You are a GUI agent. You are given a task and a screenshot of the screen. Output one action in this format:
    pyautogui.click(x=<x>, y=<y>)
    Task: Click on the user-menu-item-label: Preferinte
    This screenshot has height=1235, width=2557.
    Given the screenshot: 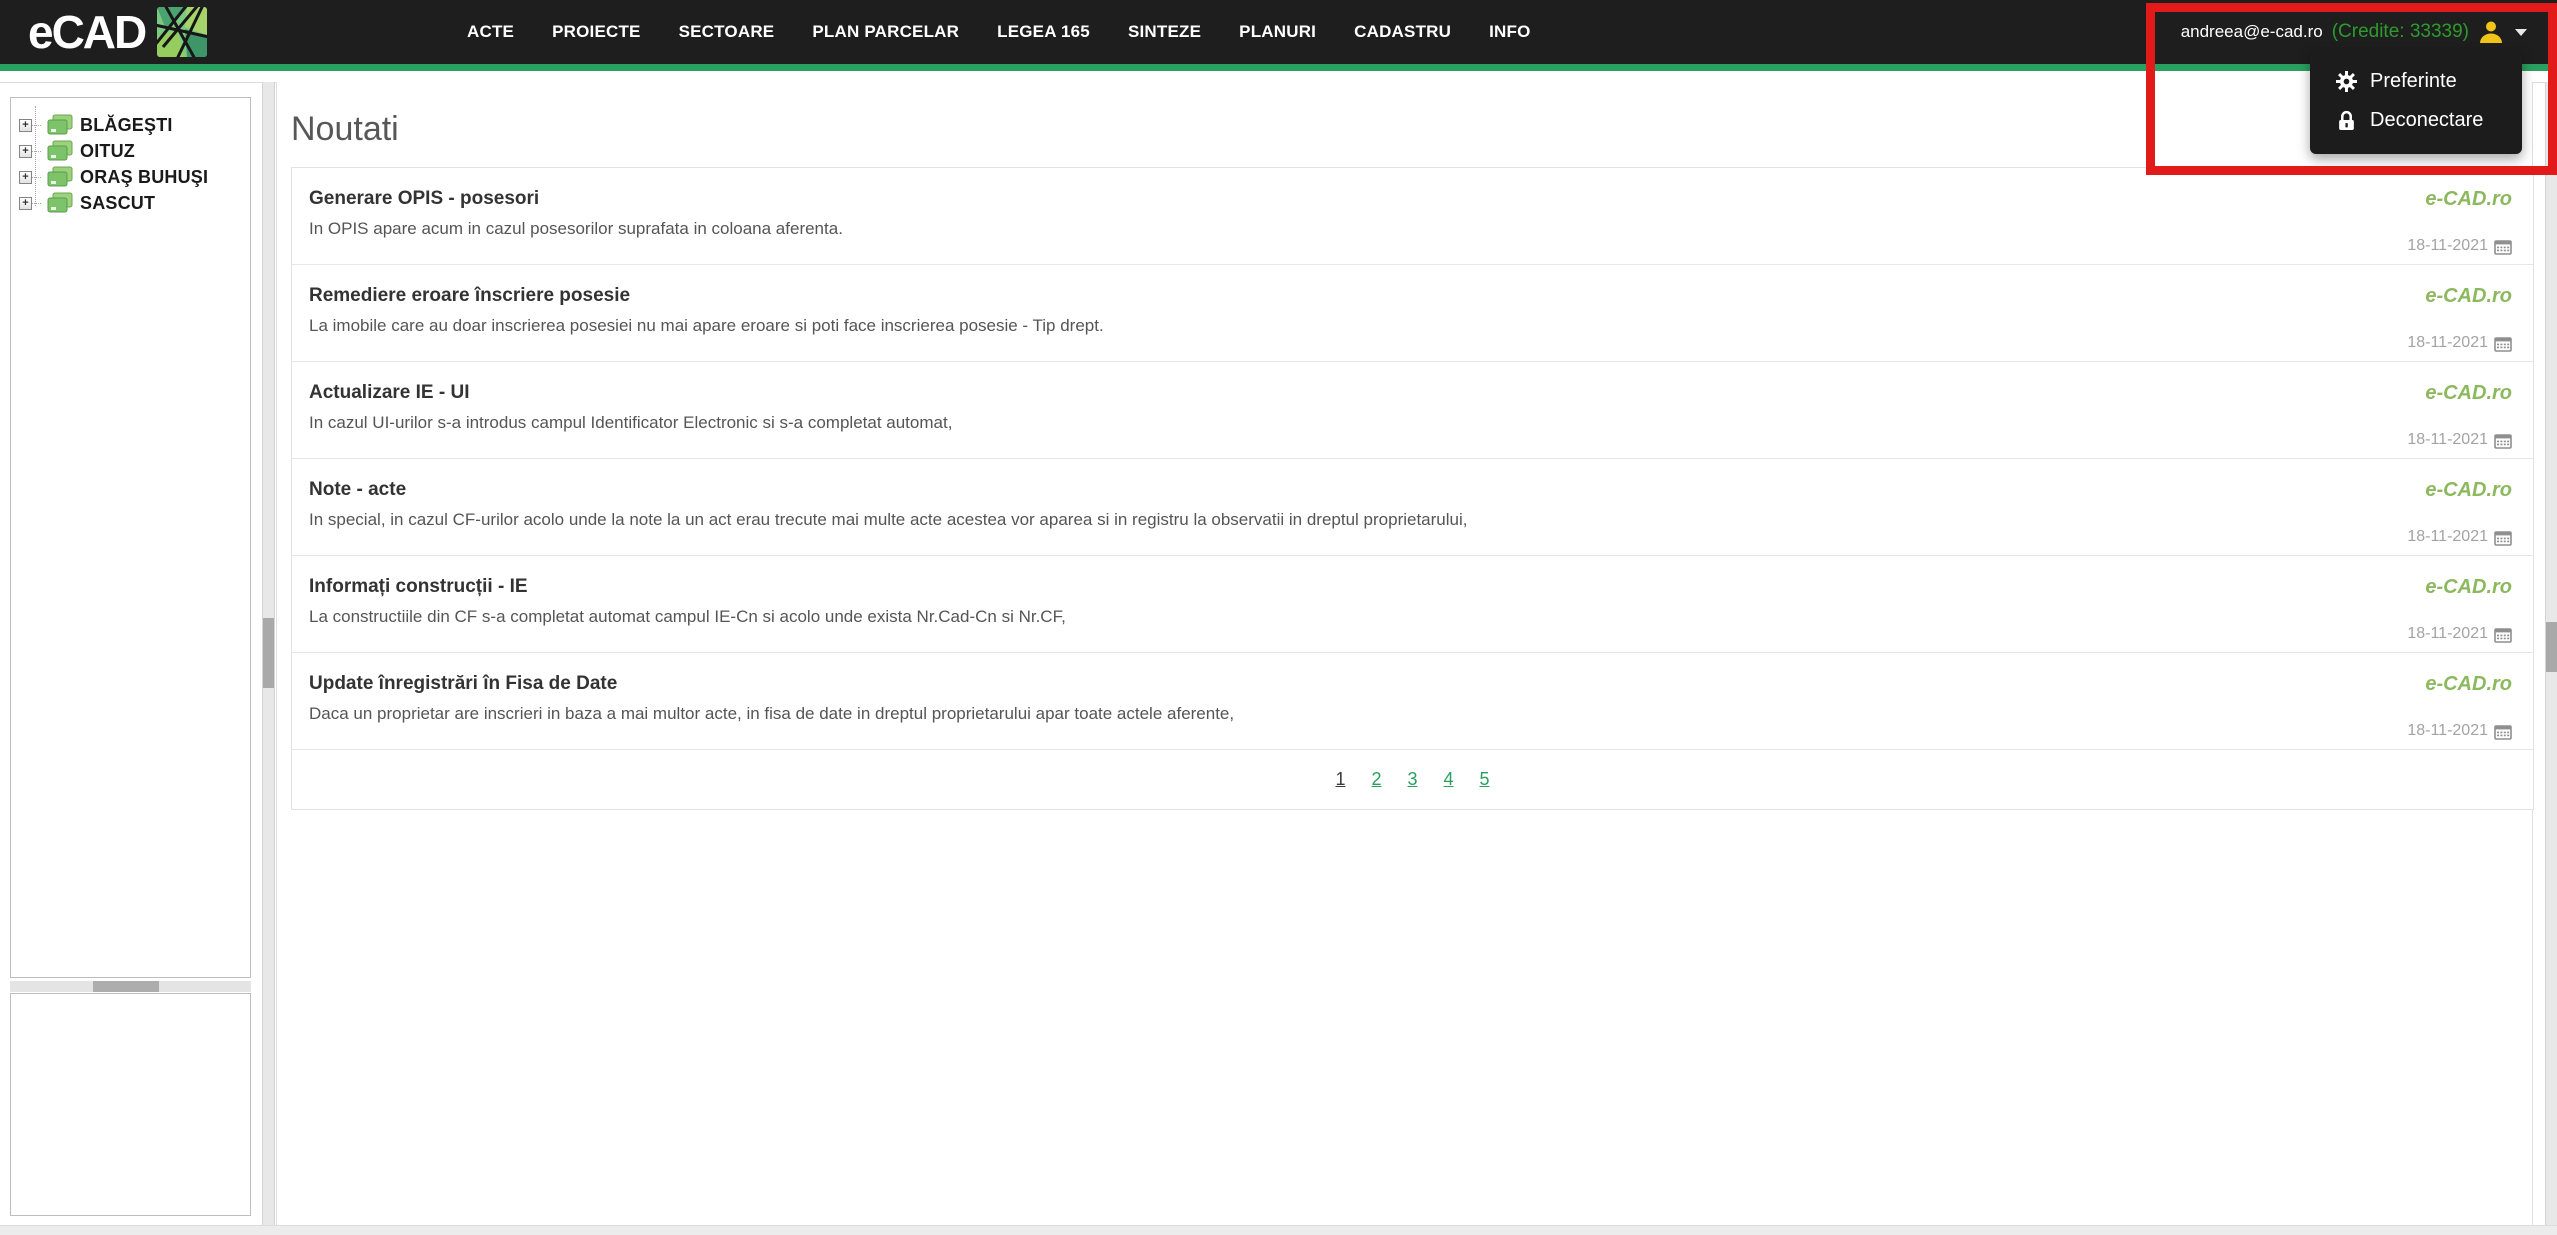 What is the action you would take?
    pyautogui.click(x=2413, y=81)
    